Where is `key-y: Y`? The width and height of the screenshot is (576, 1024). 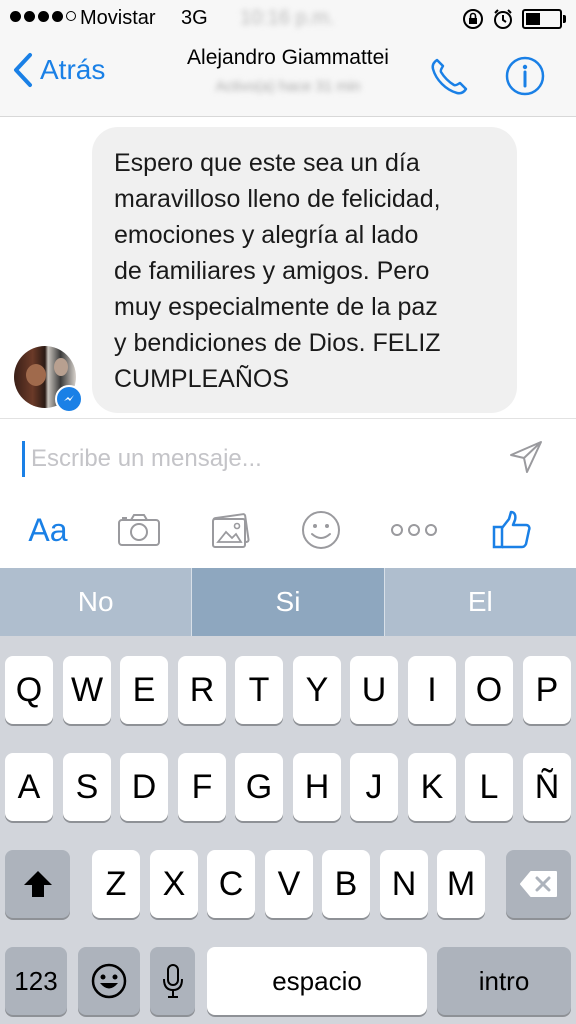 key-y: Y is located at coordinates (317, 690).